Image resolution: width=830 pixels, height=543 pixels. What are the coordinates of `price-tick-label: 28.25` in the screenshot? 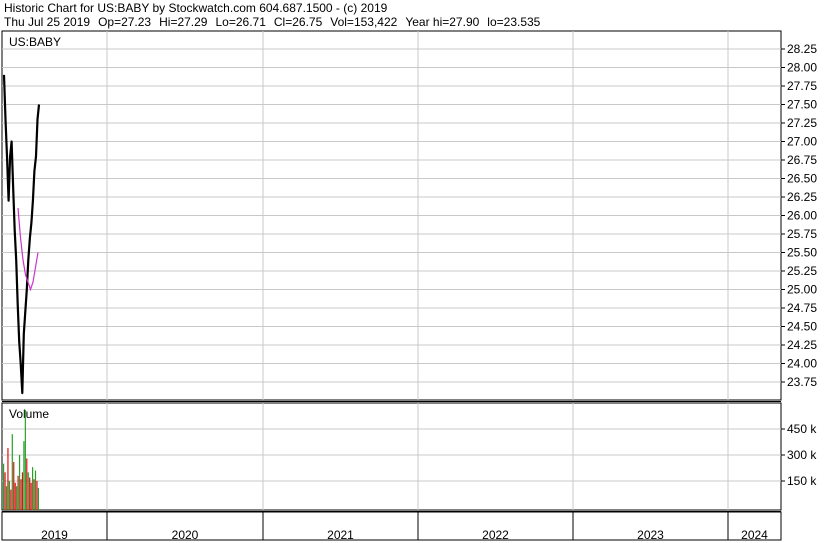 It's located at (802, 49).